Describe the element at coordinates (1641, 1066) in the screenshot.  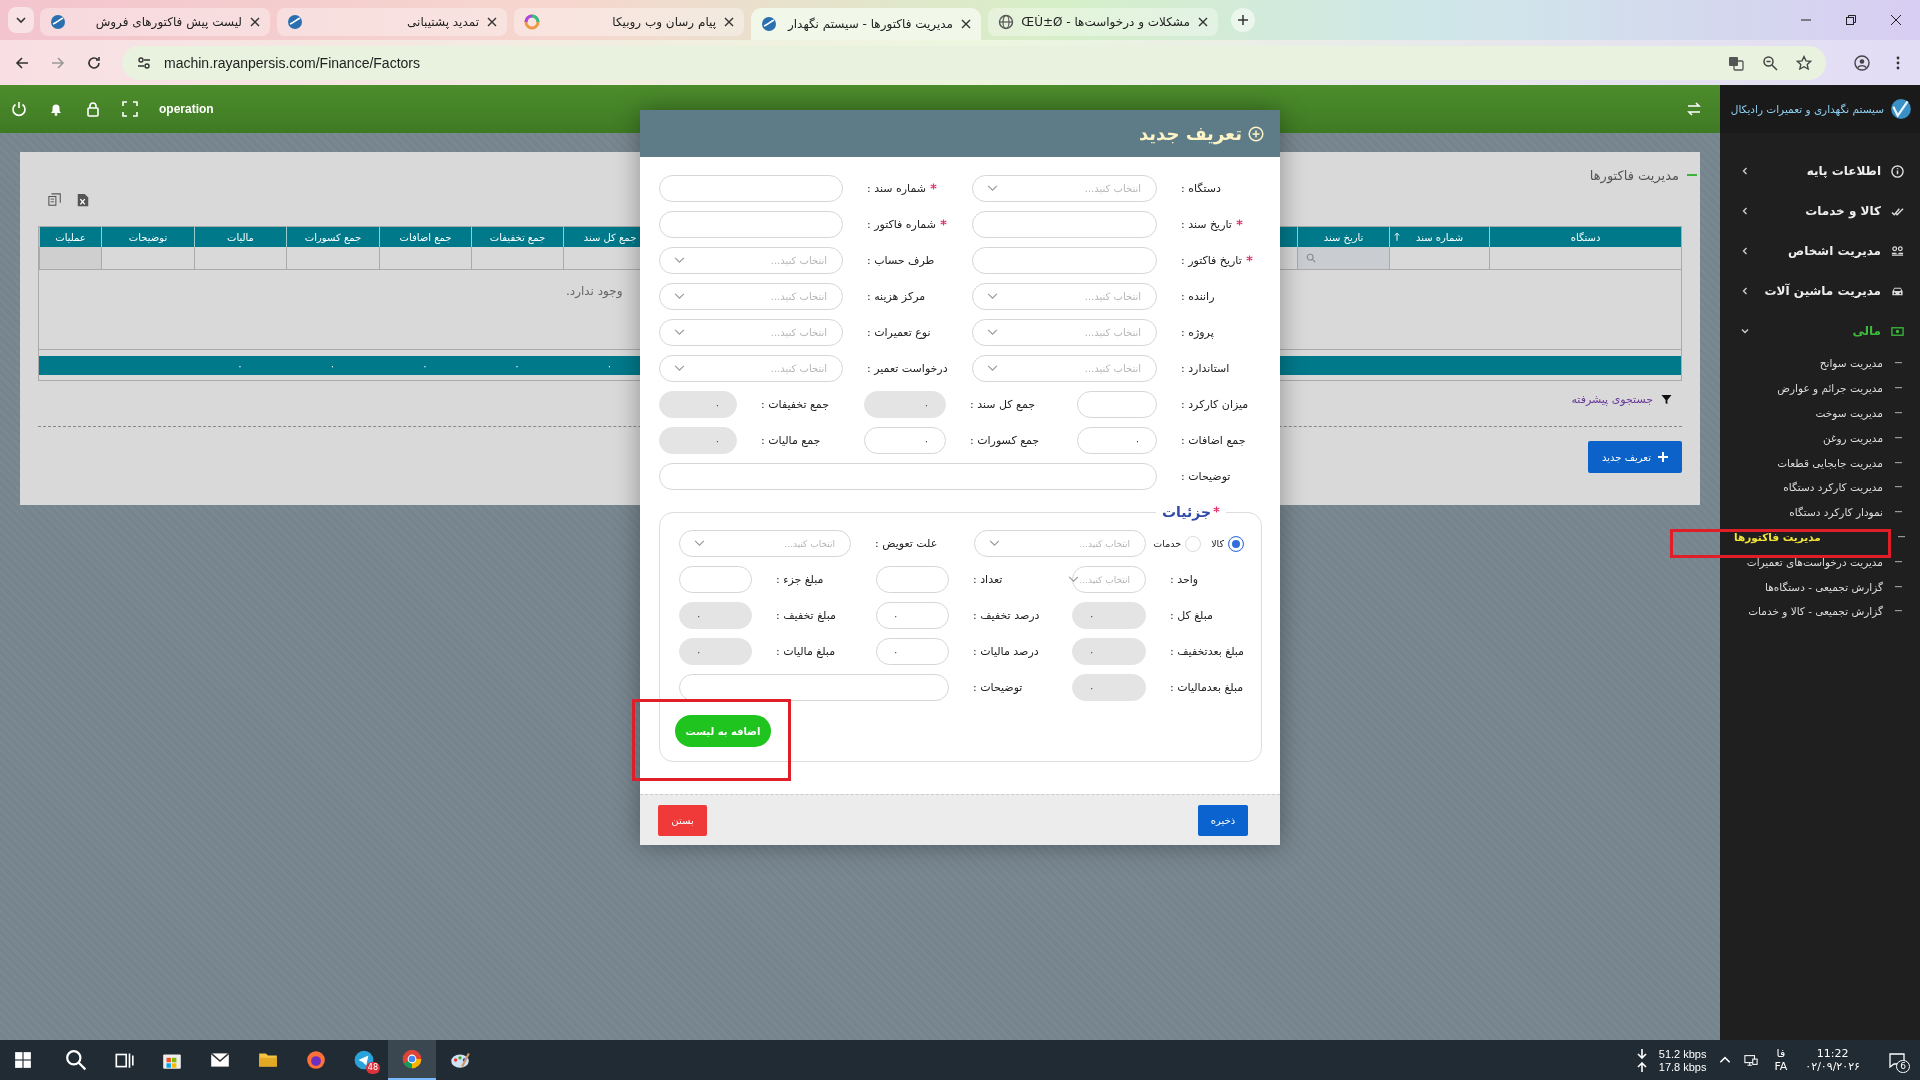
I see `upload-arrow-icon` at that location.